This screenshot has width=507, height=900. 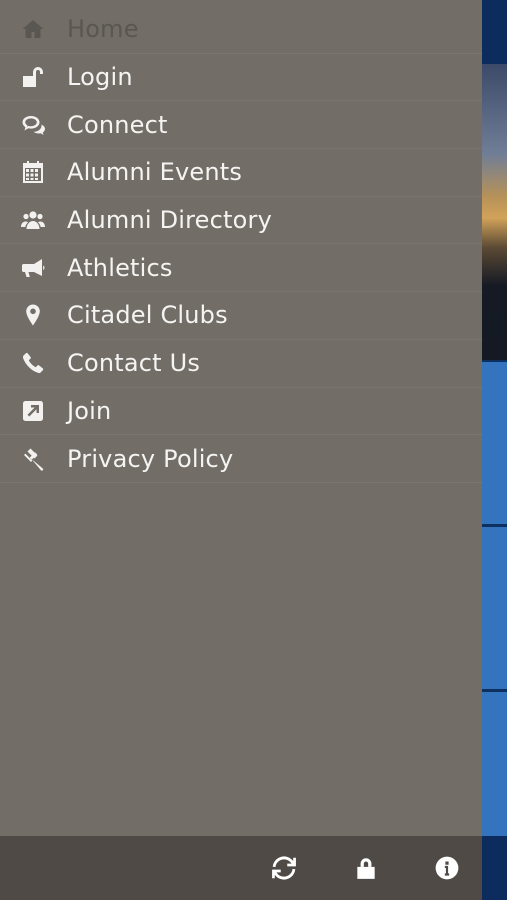 I want to click on calendar-icon, so click(x=33, y=172).